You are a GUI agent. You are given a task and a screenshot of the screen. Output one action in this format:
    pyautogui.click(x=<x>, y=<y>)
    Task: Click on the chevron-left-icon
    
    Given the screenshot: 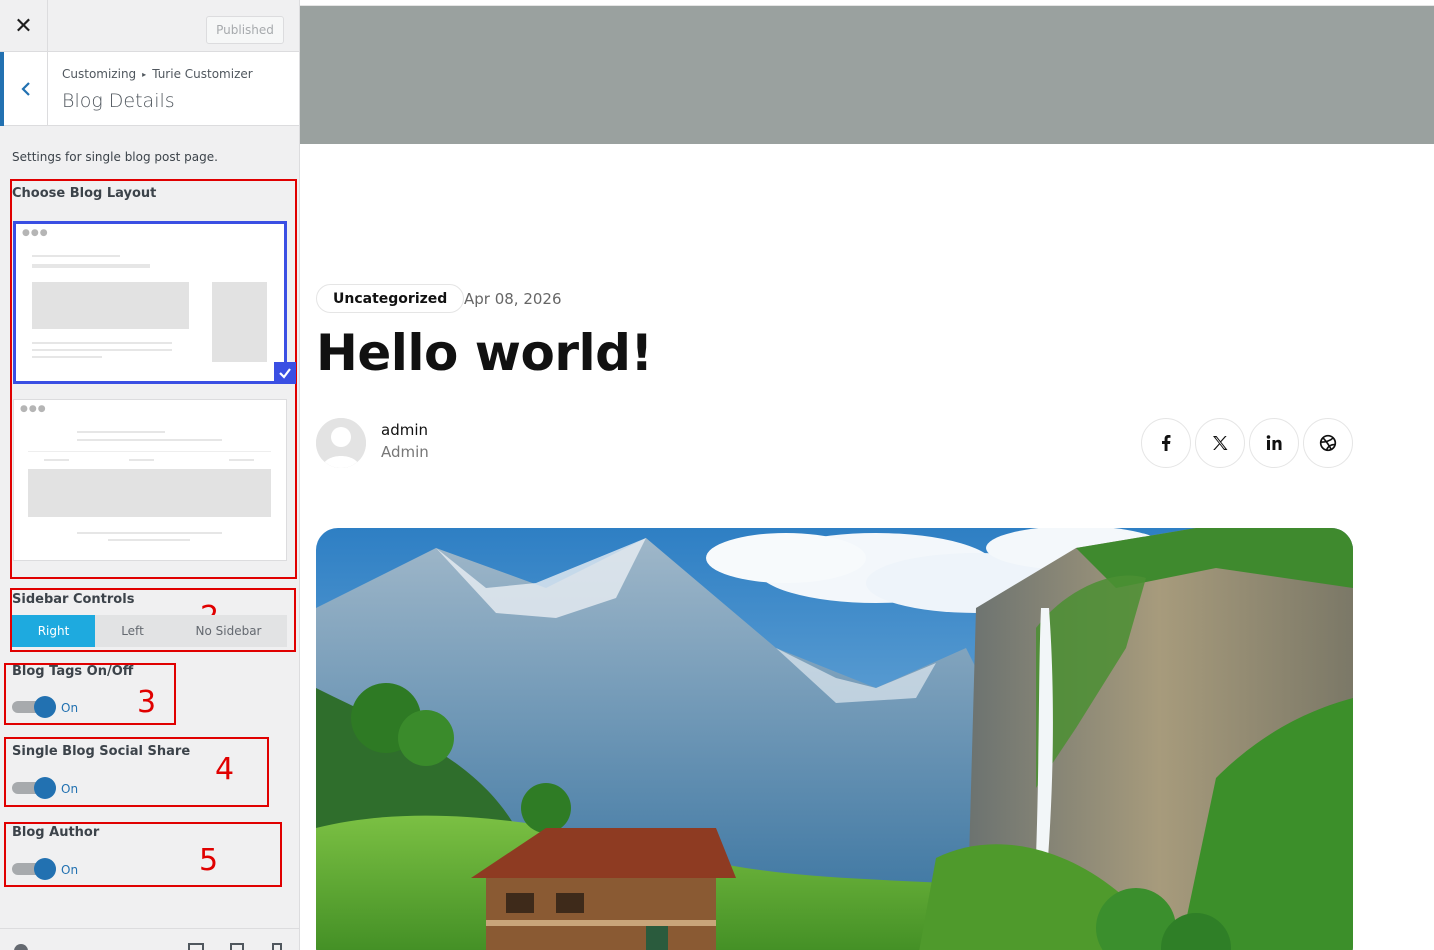 What is the action you would take?
    pyautogui.click(x=25, y=89)
    